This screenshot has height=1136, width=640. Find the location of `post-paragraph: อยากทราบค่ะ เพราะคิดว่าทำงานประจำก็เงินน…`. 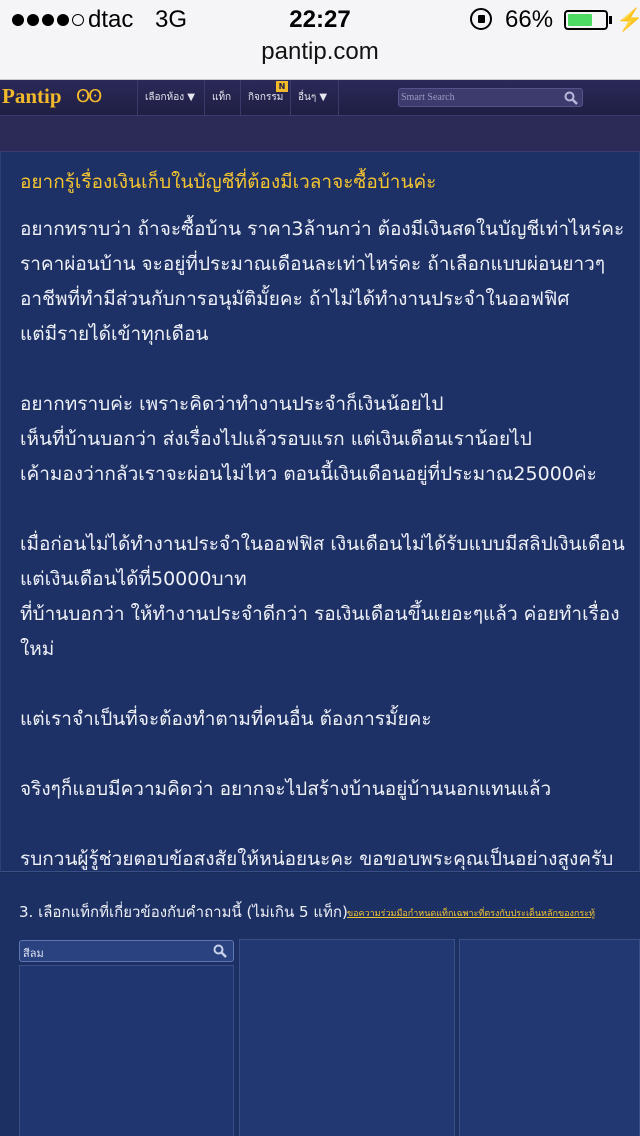

post-paragraph: อยากทราบค่ะ เพราะคิดว่าทำงานประจำก็เงินน… is located at coordinates (308, 439).